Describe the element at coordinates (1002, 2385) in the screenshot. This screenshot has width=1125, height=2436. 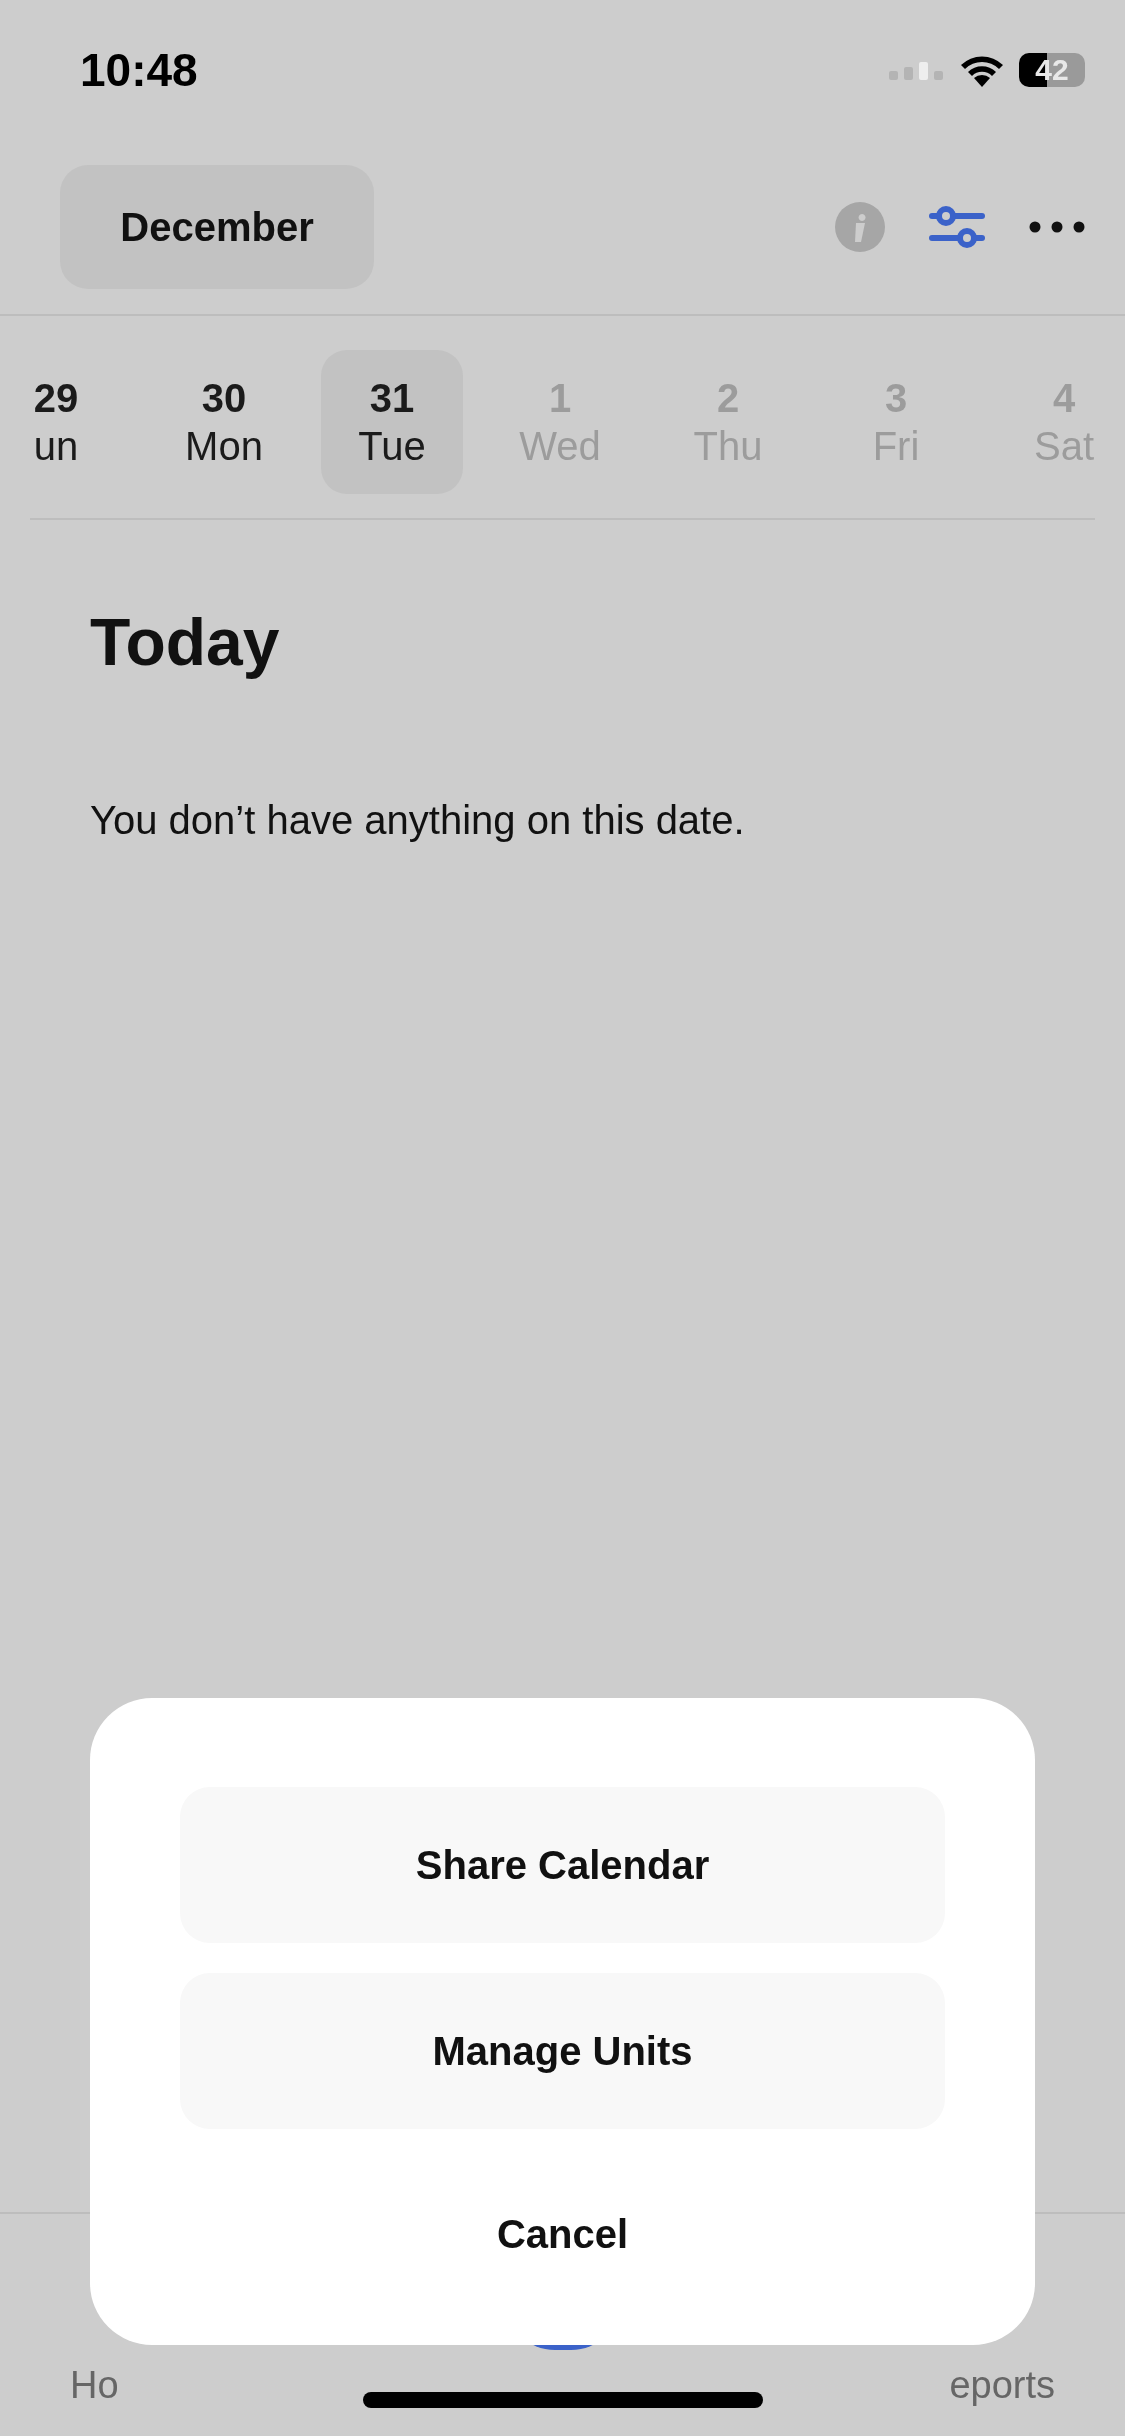
I see `tab-label: eports` at that location.